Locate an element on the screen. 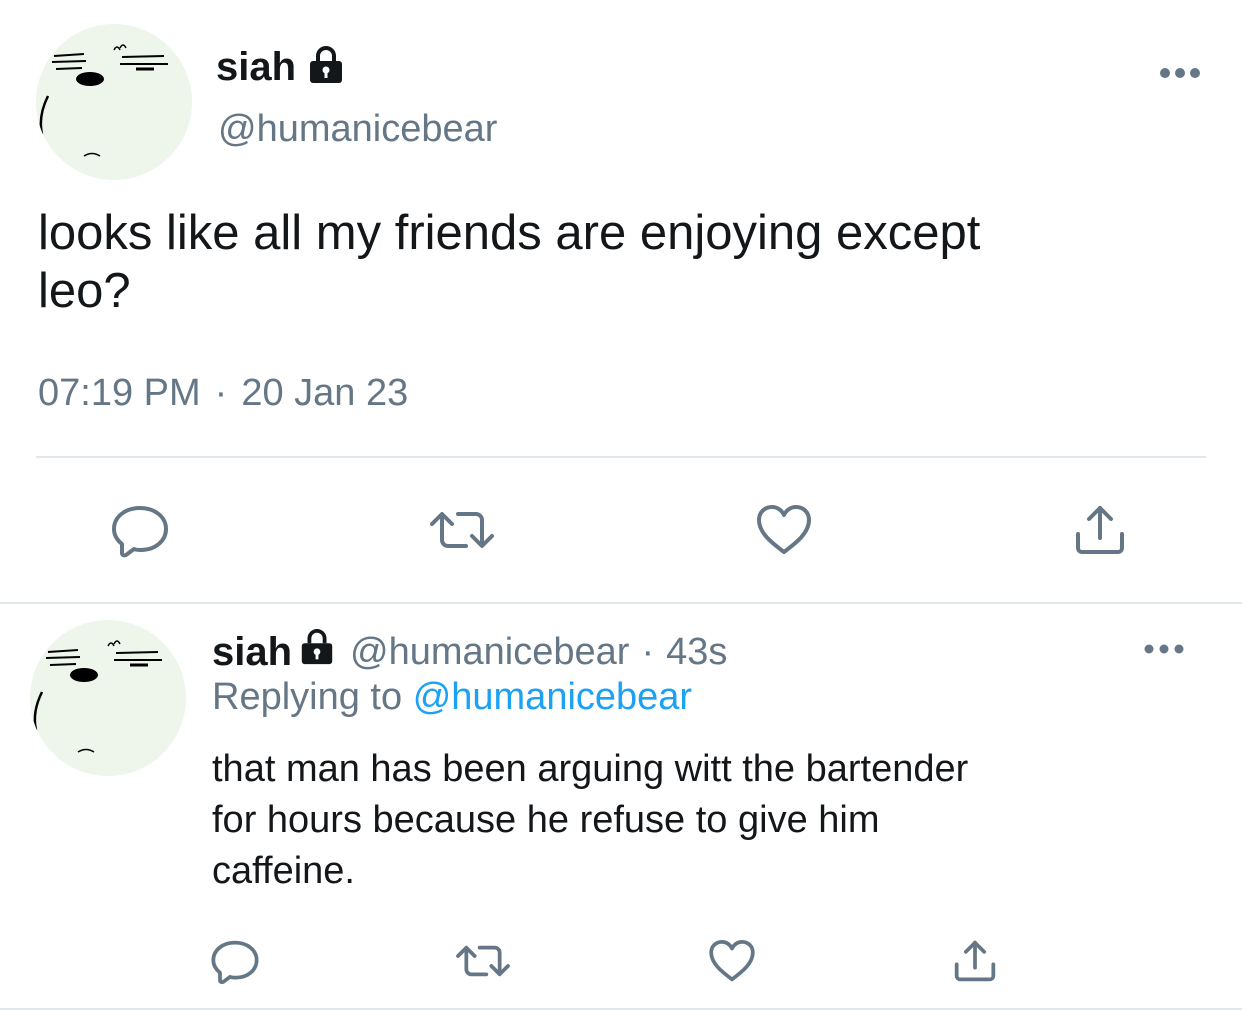 This screenshot has height=1011, width=1242. divider is located at coordinates (621, 457).